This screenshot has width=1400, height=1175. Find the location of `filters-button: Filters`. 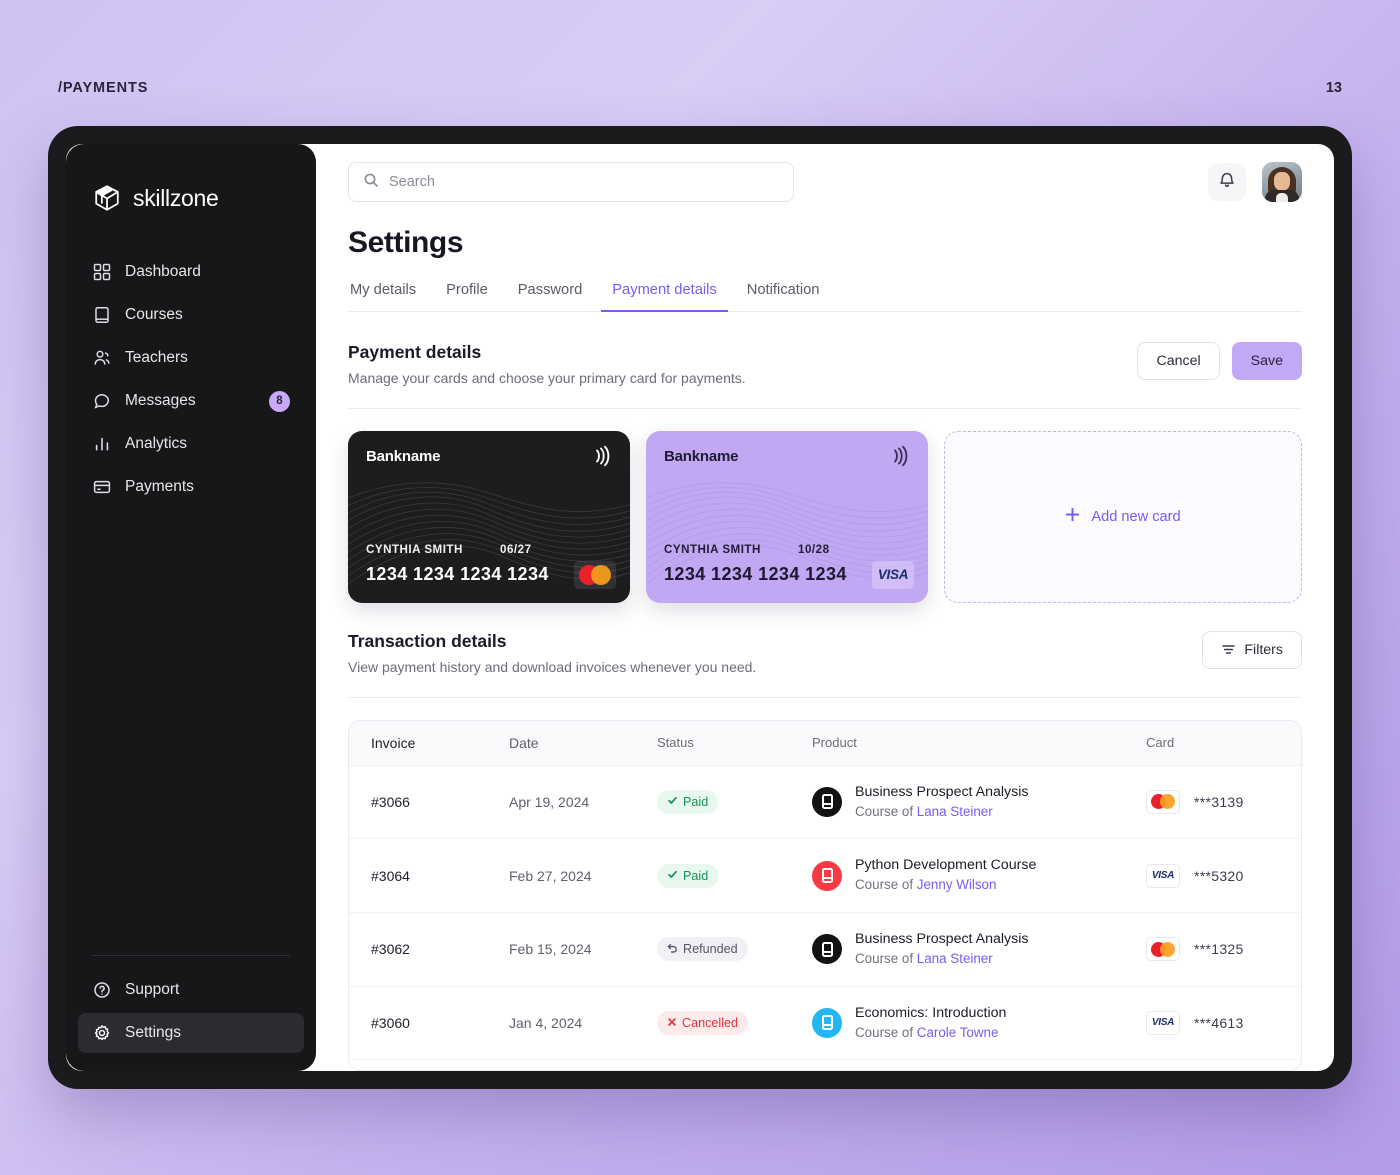

filters-button: Filters is located at coordinates (1252, 649).